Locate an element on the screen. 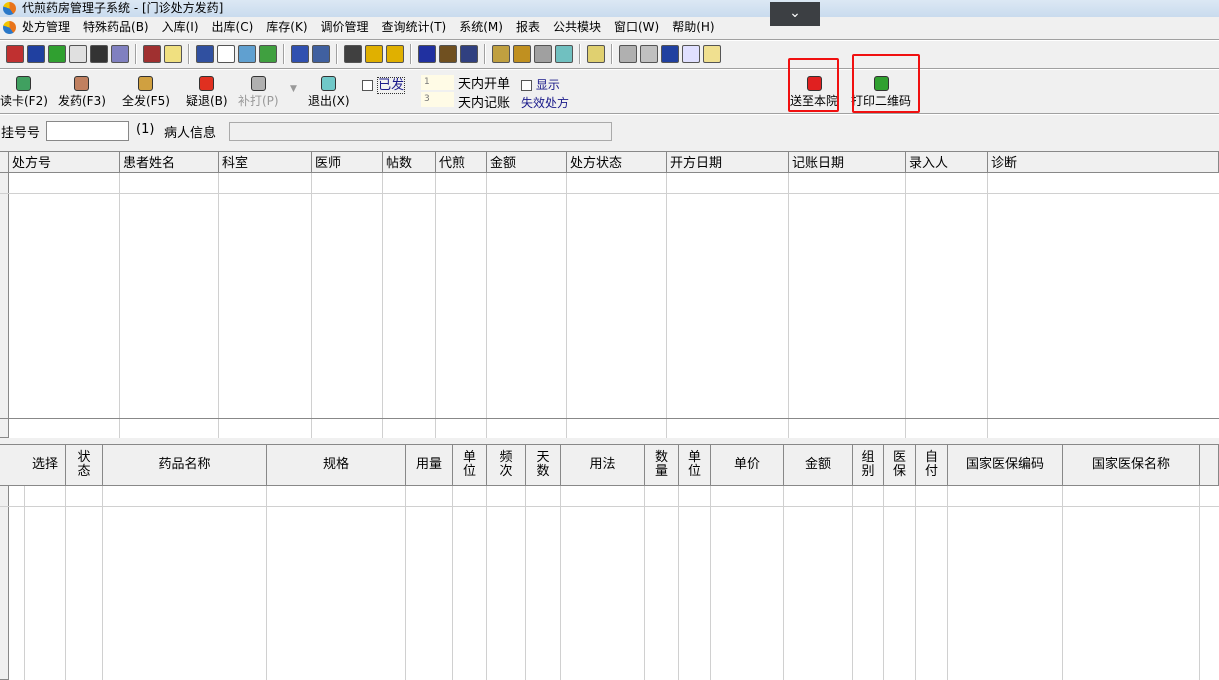  column-header: 组别 is located at coordinates (868, 465).